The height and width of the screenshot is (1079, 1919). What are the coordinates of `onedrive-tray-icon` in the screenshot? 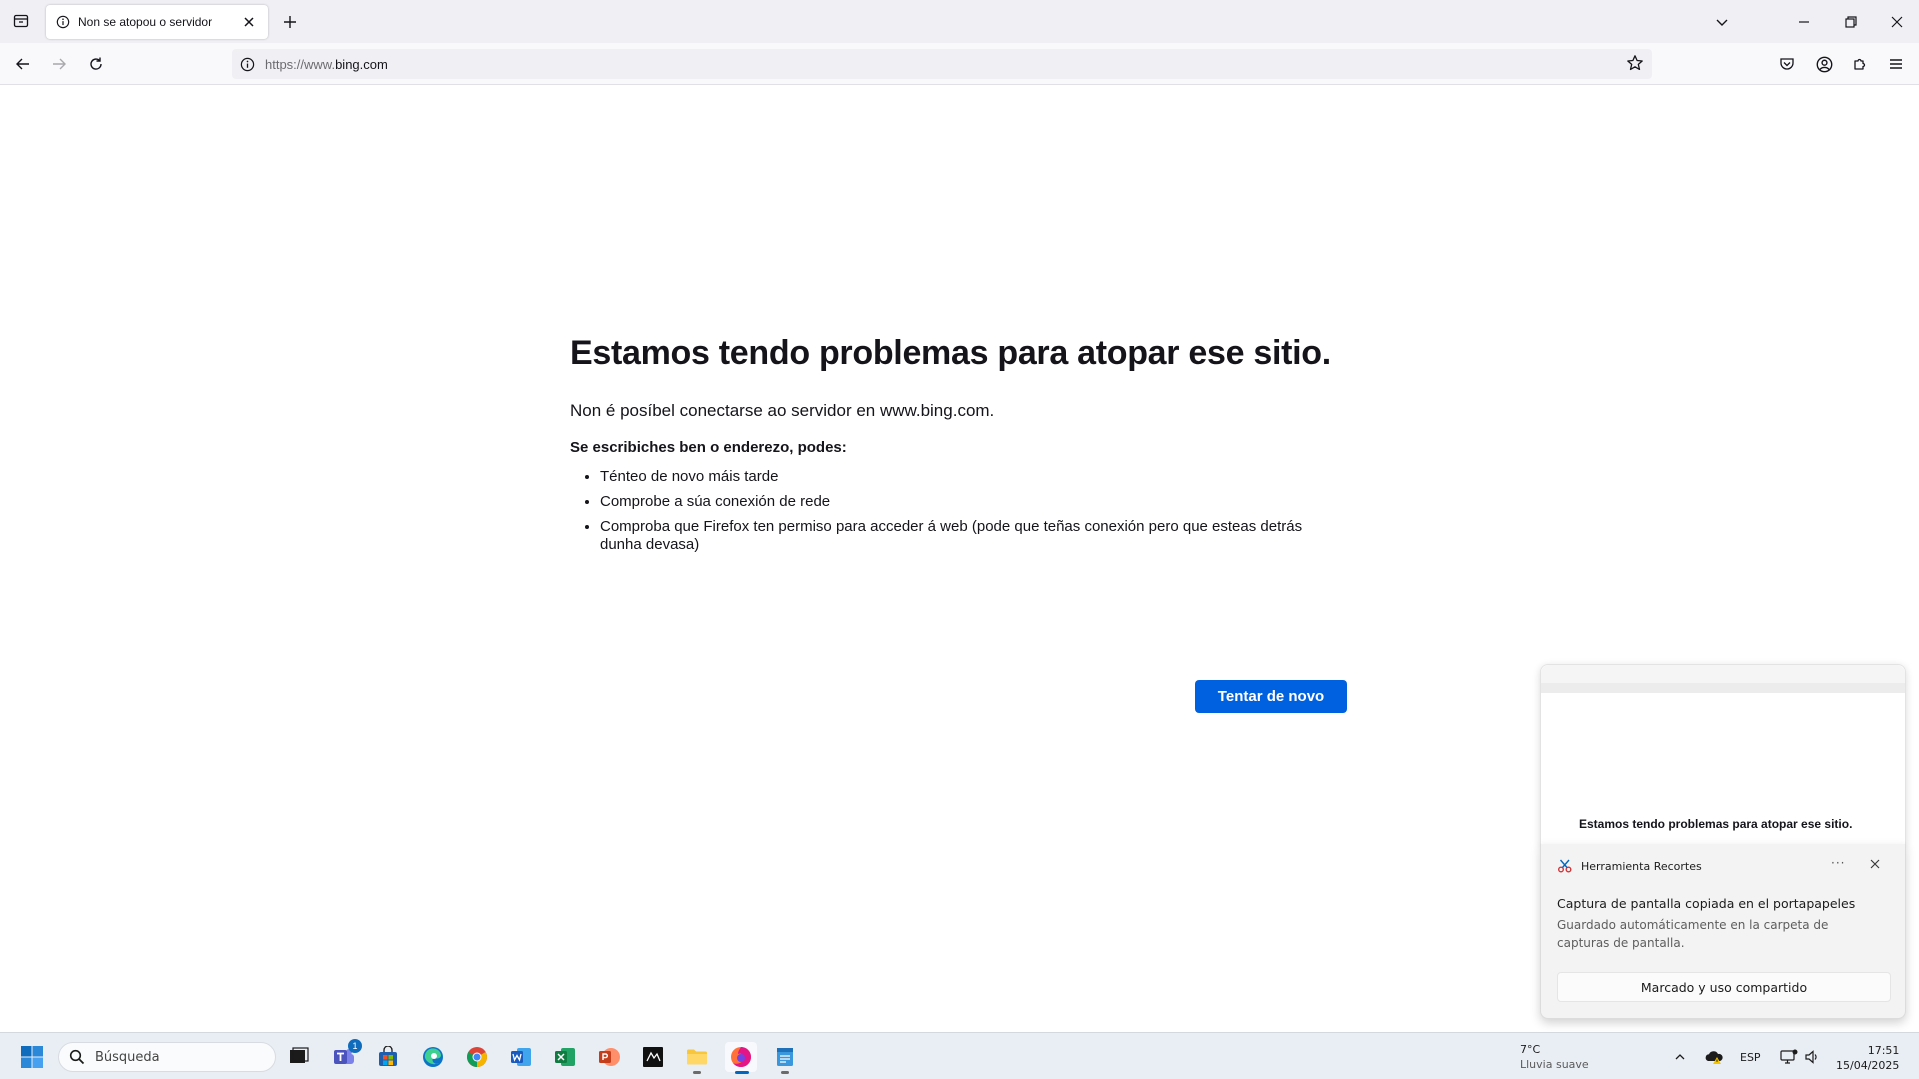 It's located at (1714, 1057).